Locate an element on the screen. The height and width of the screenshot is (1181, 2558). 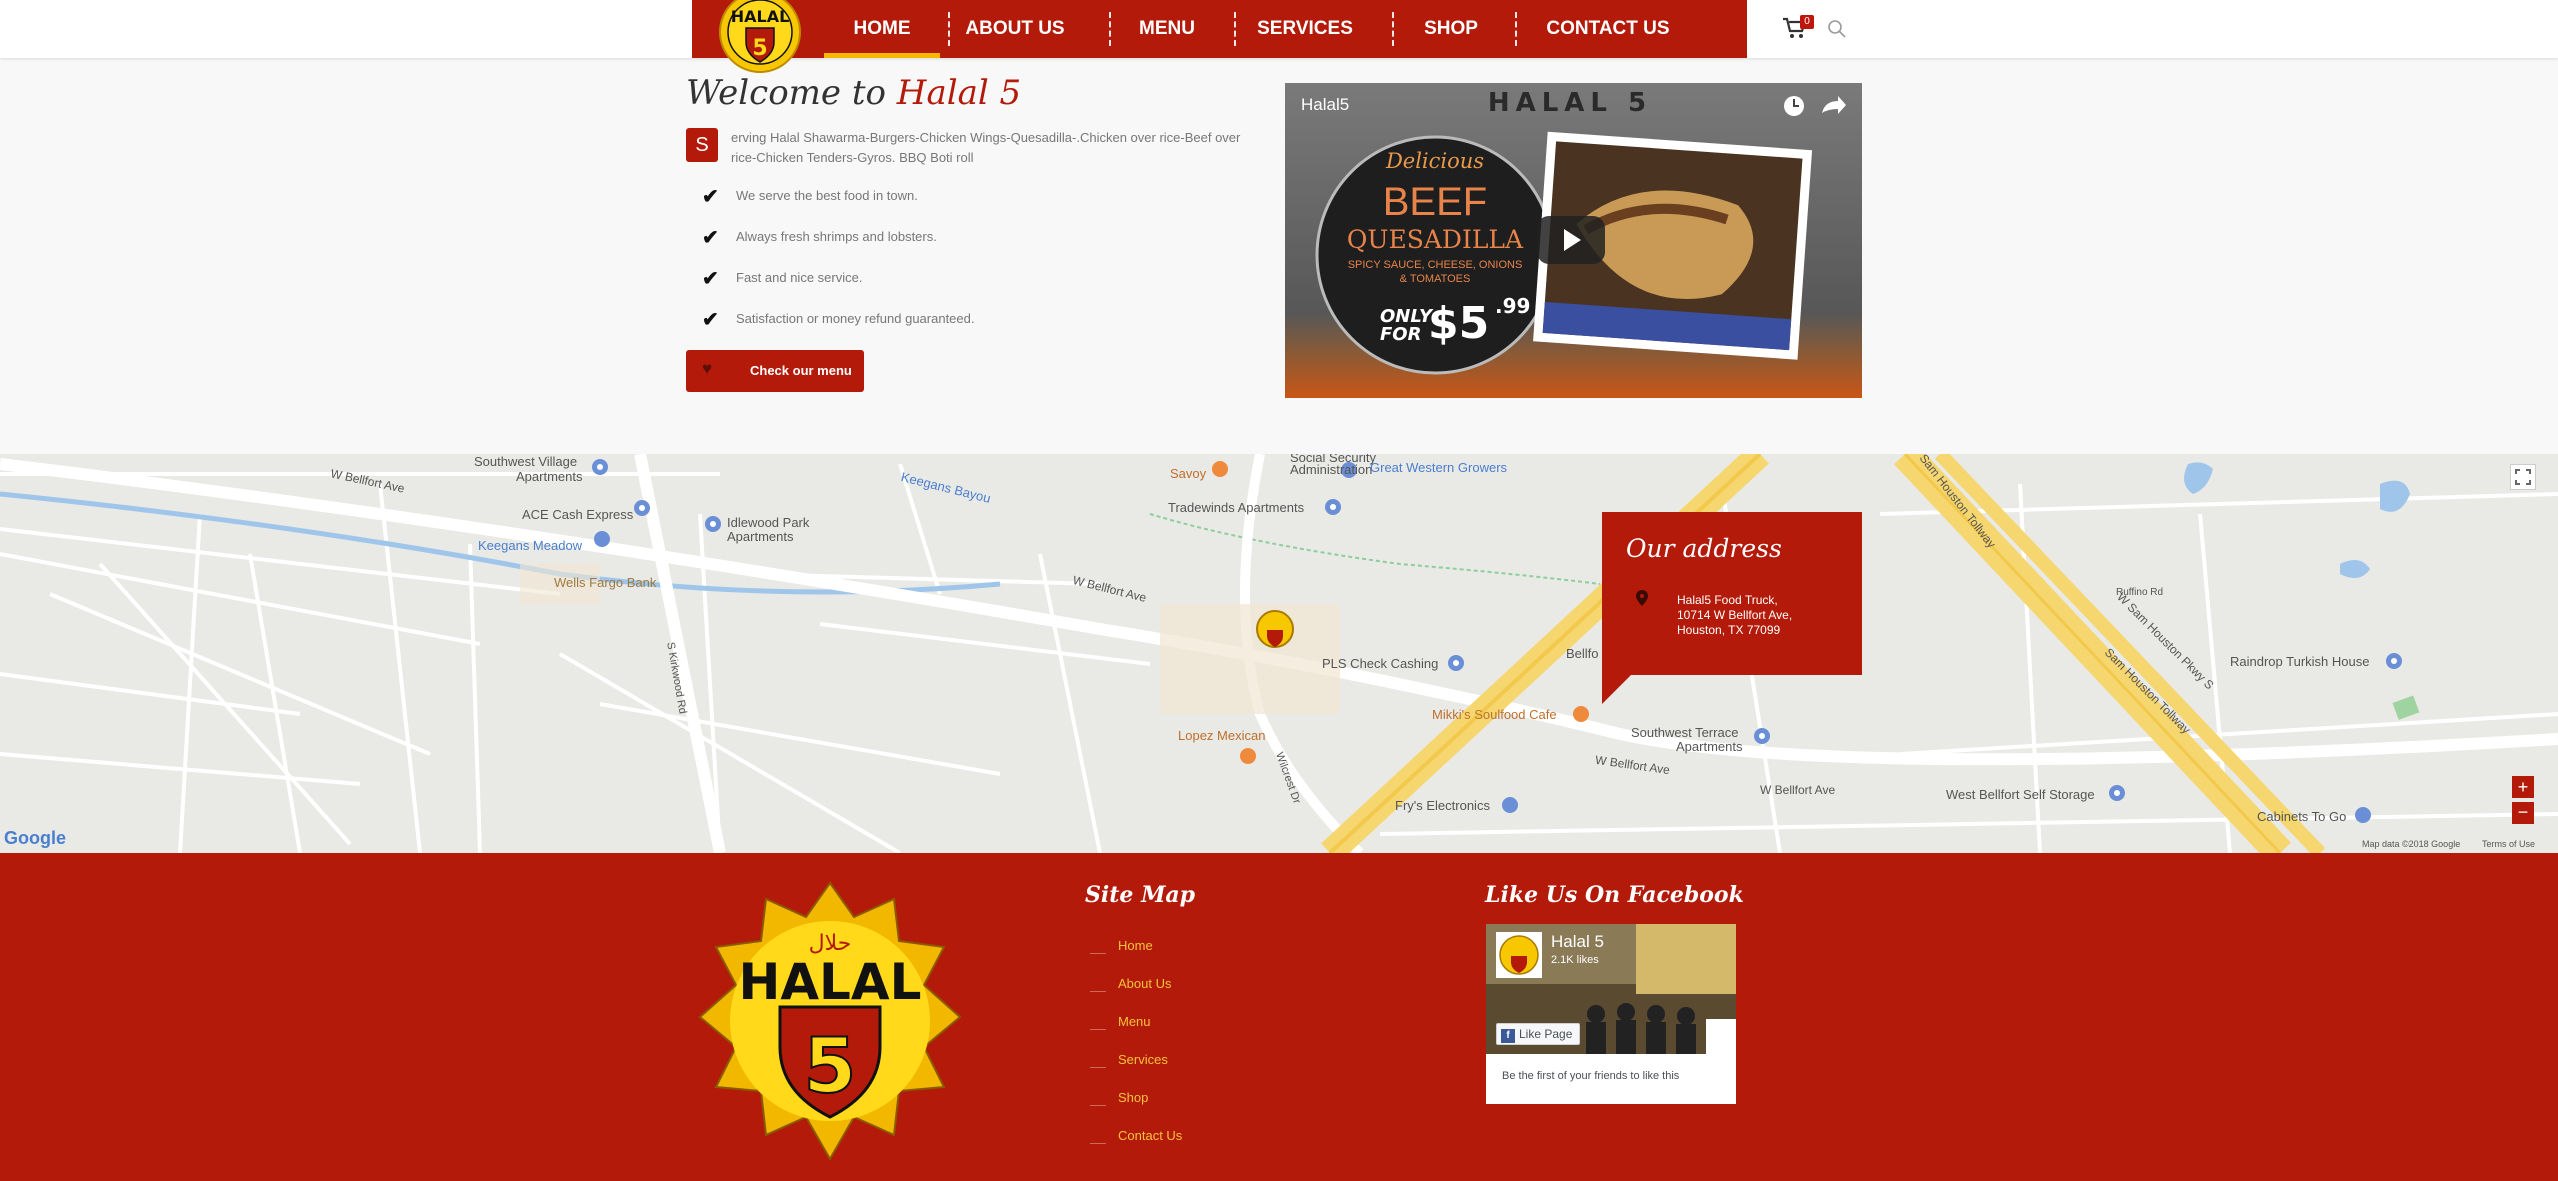
google-logo: Google is located at coordinates (35, 838).